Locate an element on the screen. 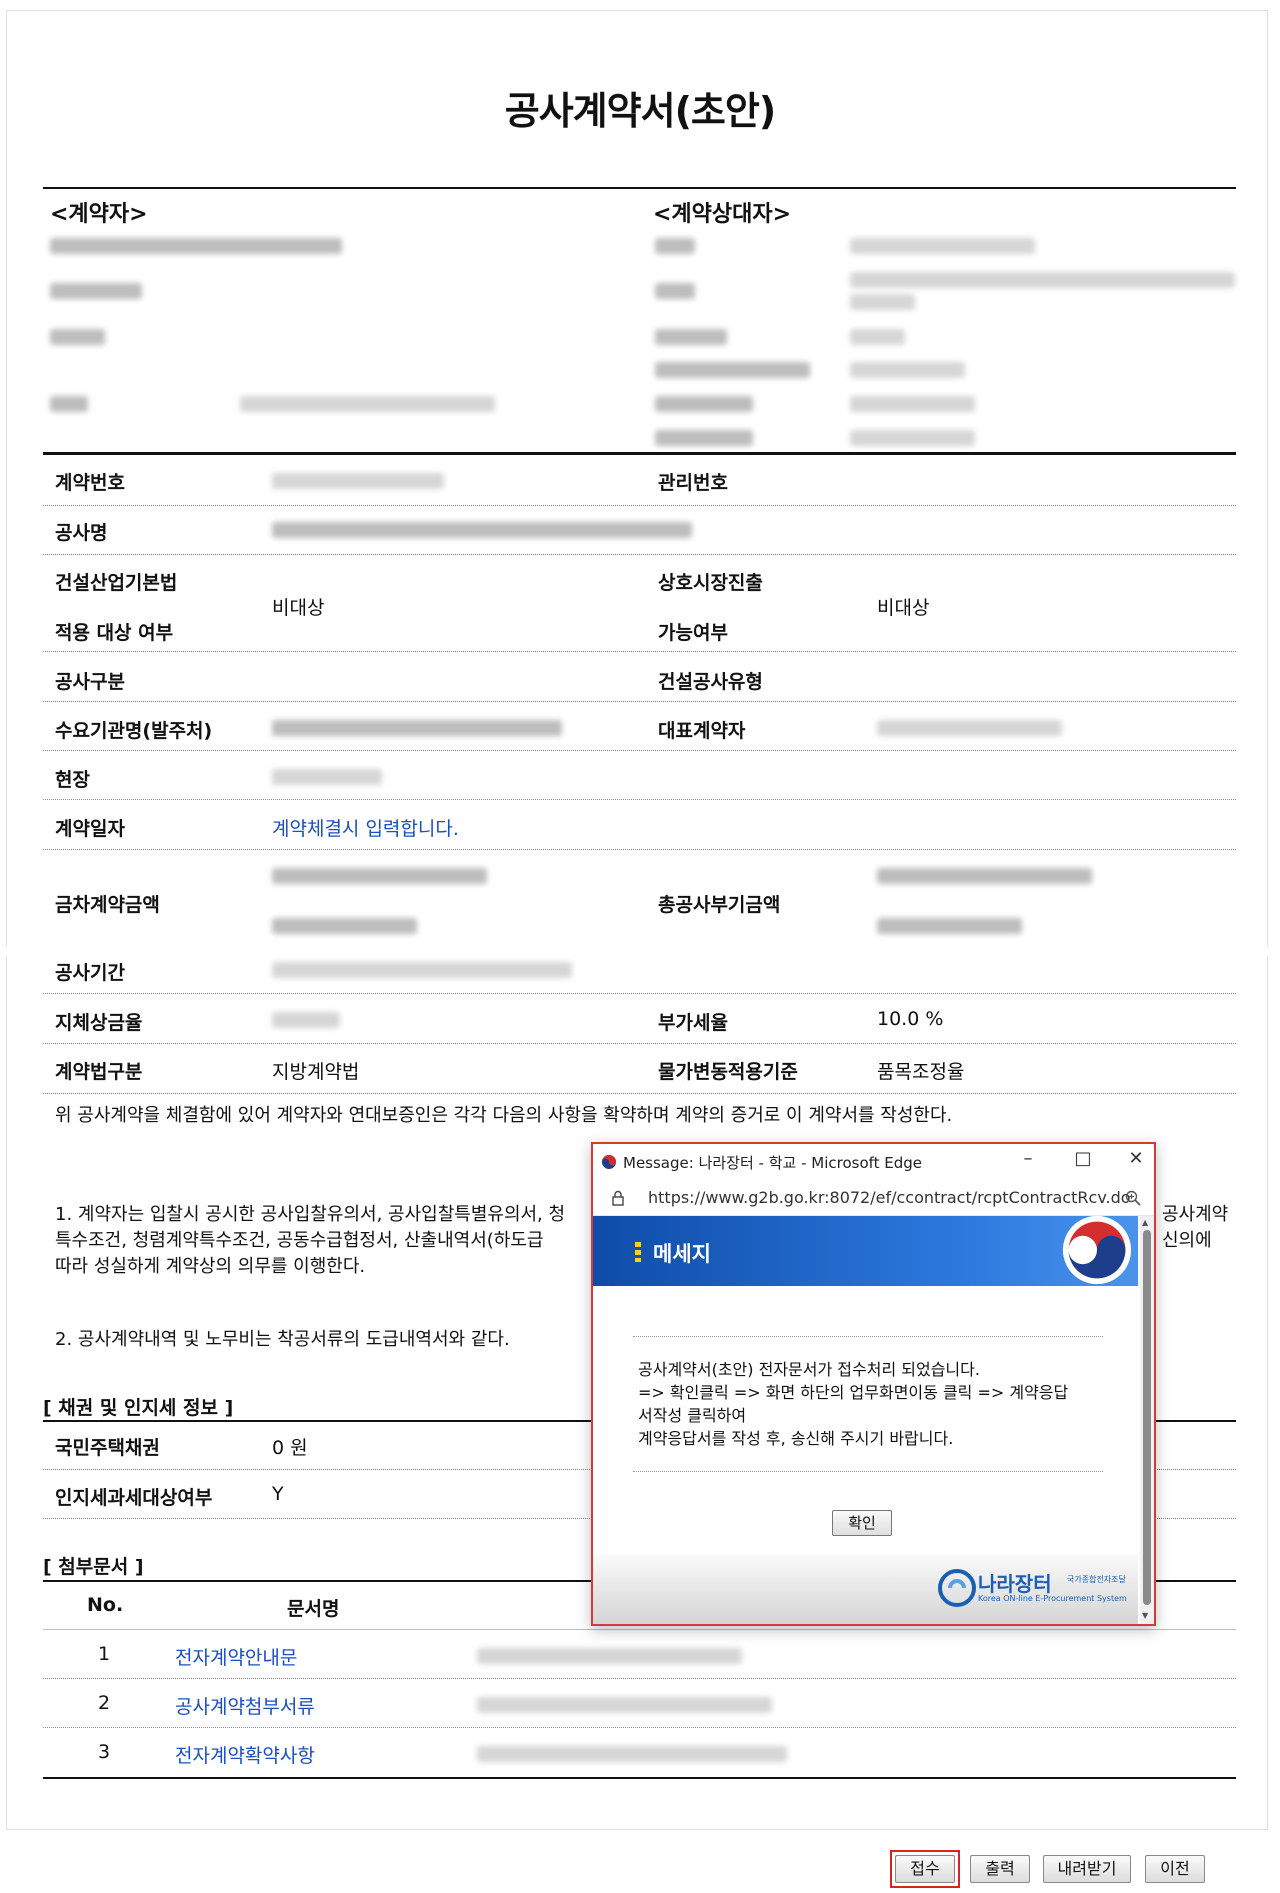 The width and height of the screenshot is (1280, 1893). confirm-button: 확인 is located at coordinates (862, 1523).